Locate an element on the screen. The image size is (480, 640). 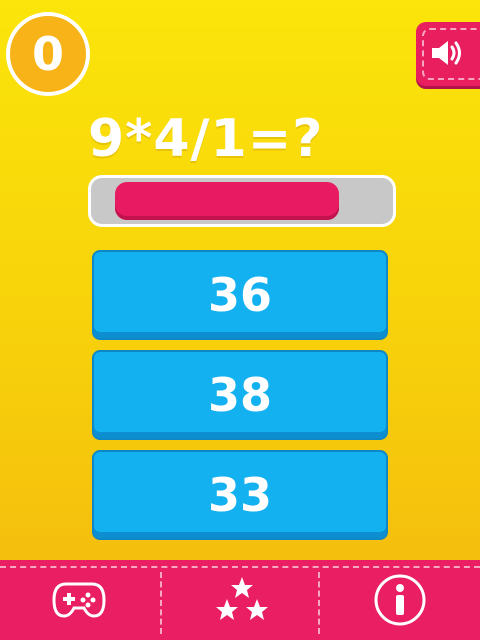
answer-button-3: 33 is located at coordinates (240, 495).